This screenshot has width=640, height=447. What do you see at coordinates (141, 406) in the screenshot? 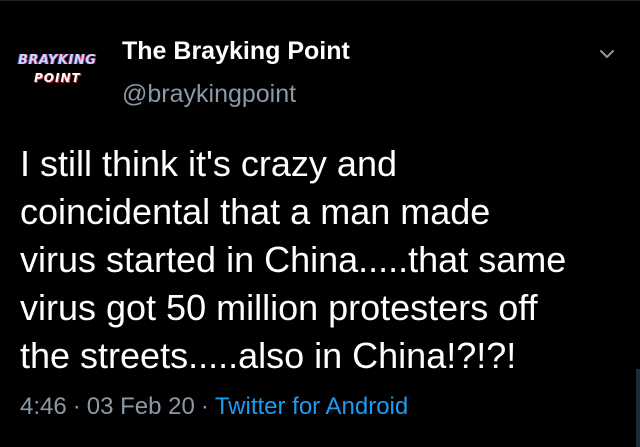
I see `tweet-date: 03 Feb 20` at bounding box center [141, 406].